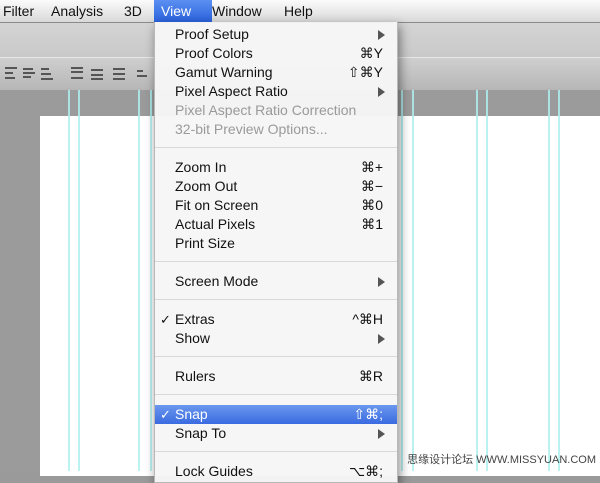 This screenshot has height=483, width=600. I want to click on menu-item-shortcut: ⌘−, so click(371, 186).